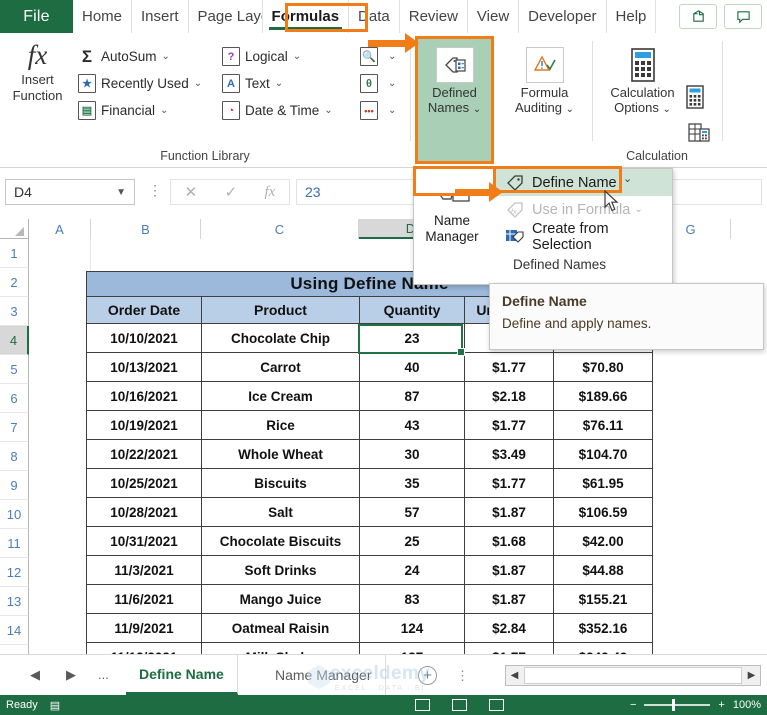 This screenshot has height=715, width=767. Describe the element at coordinates (603, 648) in the screenshot. I see `table-cell: $242.49` at that location.